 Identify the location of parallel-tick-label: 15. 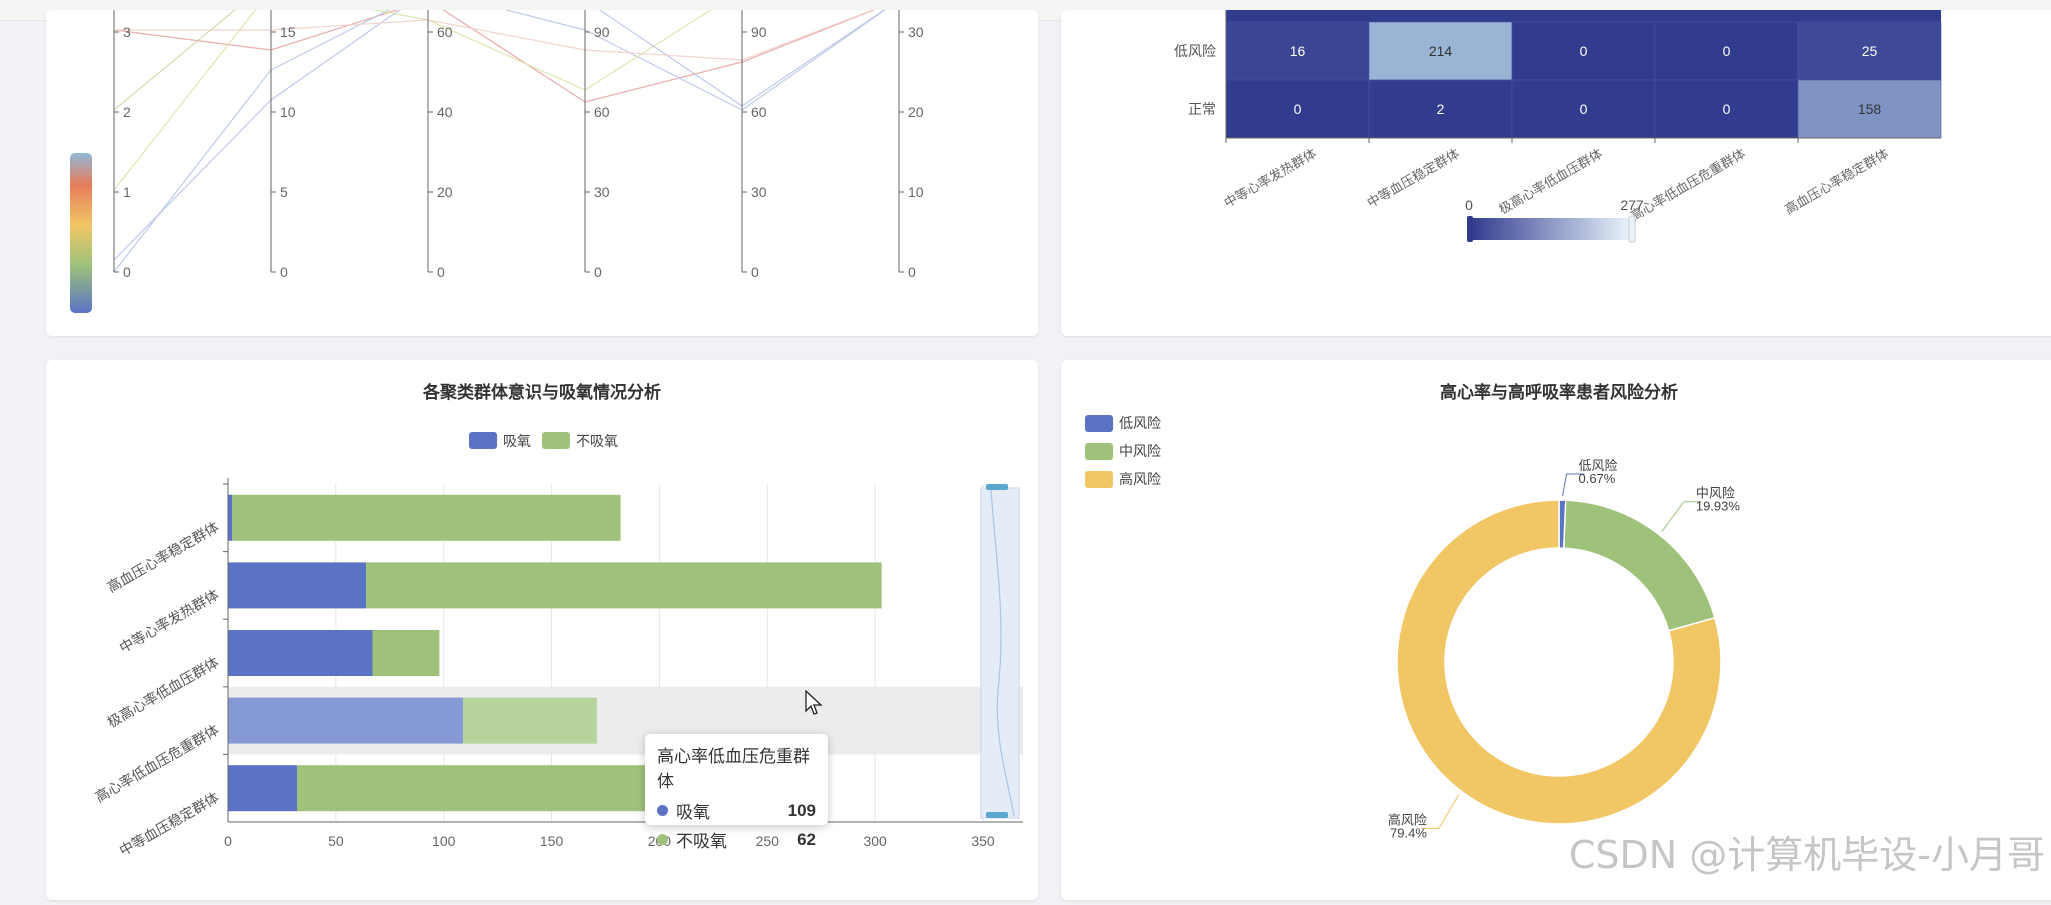
(288, 32).